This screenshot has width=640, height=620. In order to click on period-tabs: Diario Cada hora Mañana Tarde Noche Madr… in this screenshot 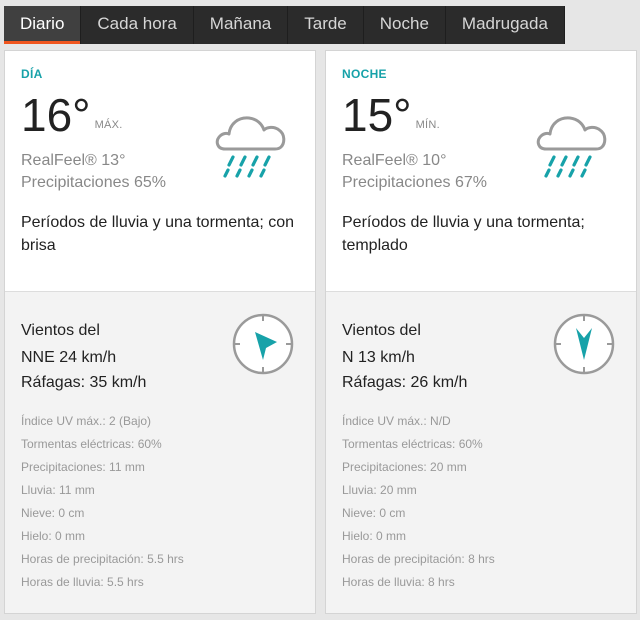, I will do `click(284, 25)`.